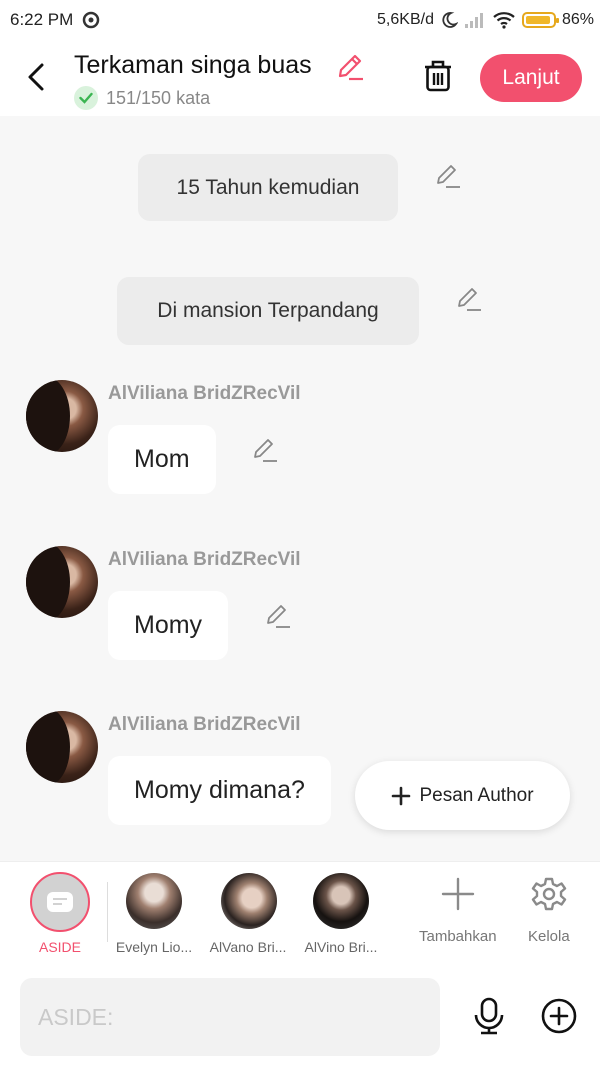  What do you see at coordinates (559, 1016) in the screenshot?
I see `add-circle-icon` at bounding box center [559, 1016].